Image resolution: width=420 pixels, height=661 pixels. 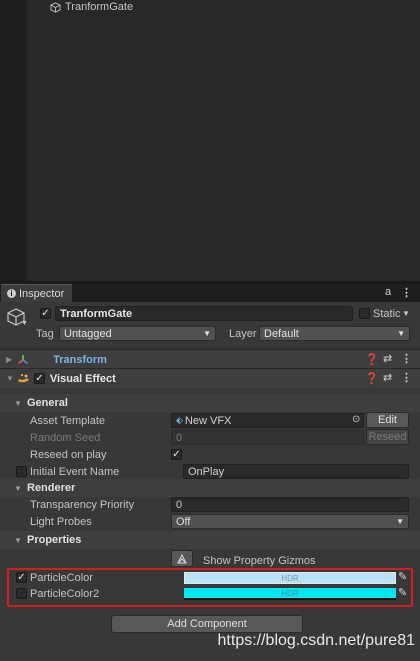 What do you see at coordinates (179, 504) in the screenshot?
I see `transparency-priority-value: 0` at bounding box center [179, 504].